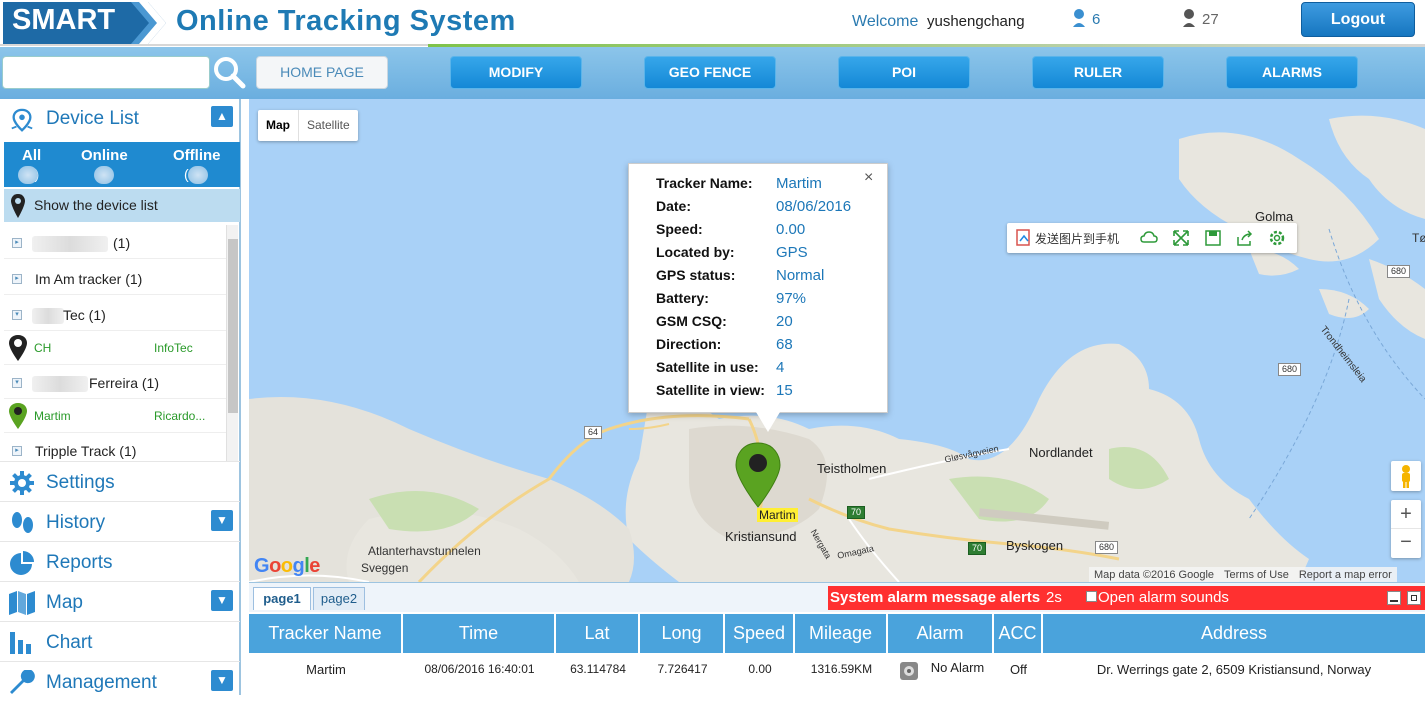 This screenshot has width=1425, height=701. I want to click on scroll-thumb, so click(233, 326).